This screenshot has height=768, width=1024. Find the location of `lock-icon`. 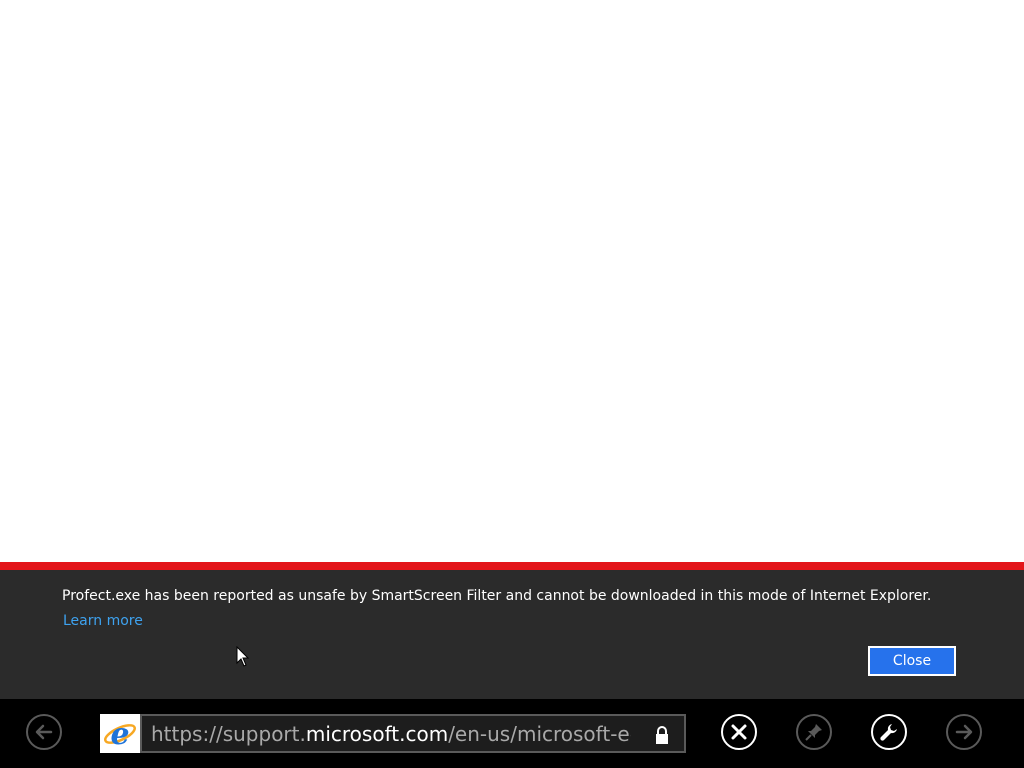

lock-icon is located at coordinates (662, 735).